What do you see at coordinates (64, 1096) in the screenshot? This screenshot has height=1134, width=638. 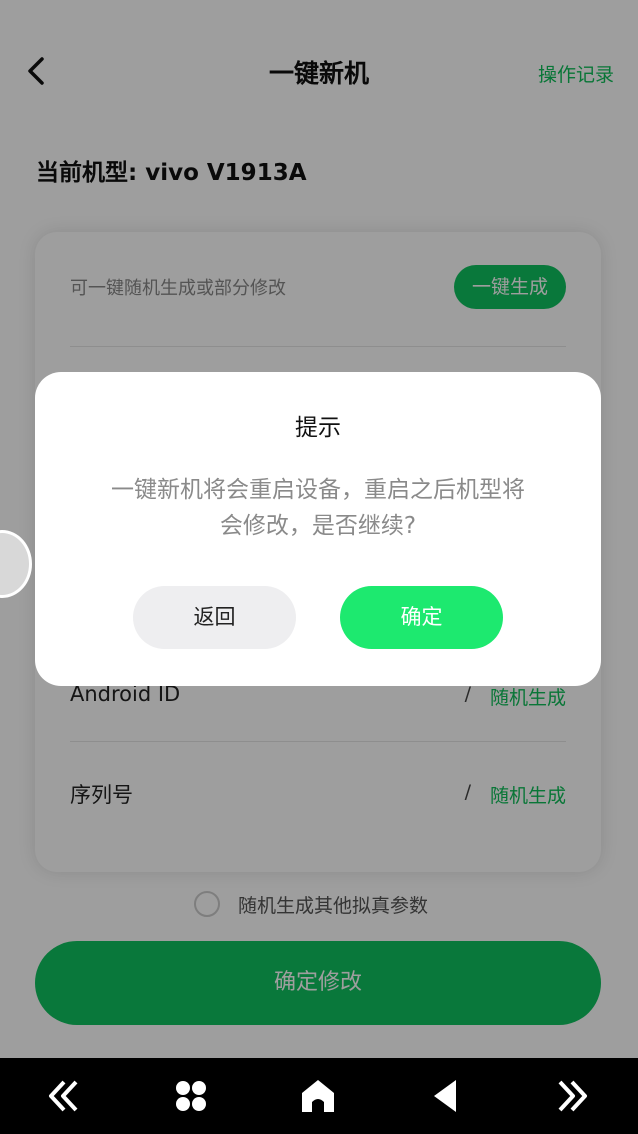 I see `double-chevron-left-icon` at bounding box center [64, 1096].